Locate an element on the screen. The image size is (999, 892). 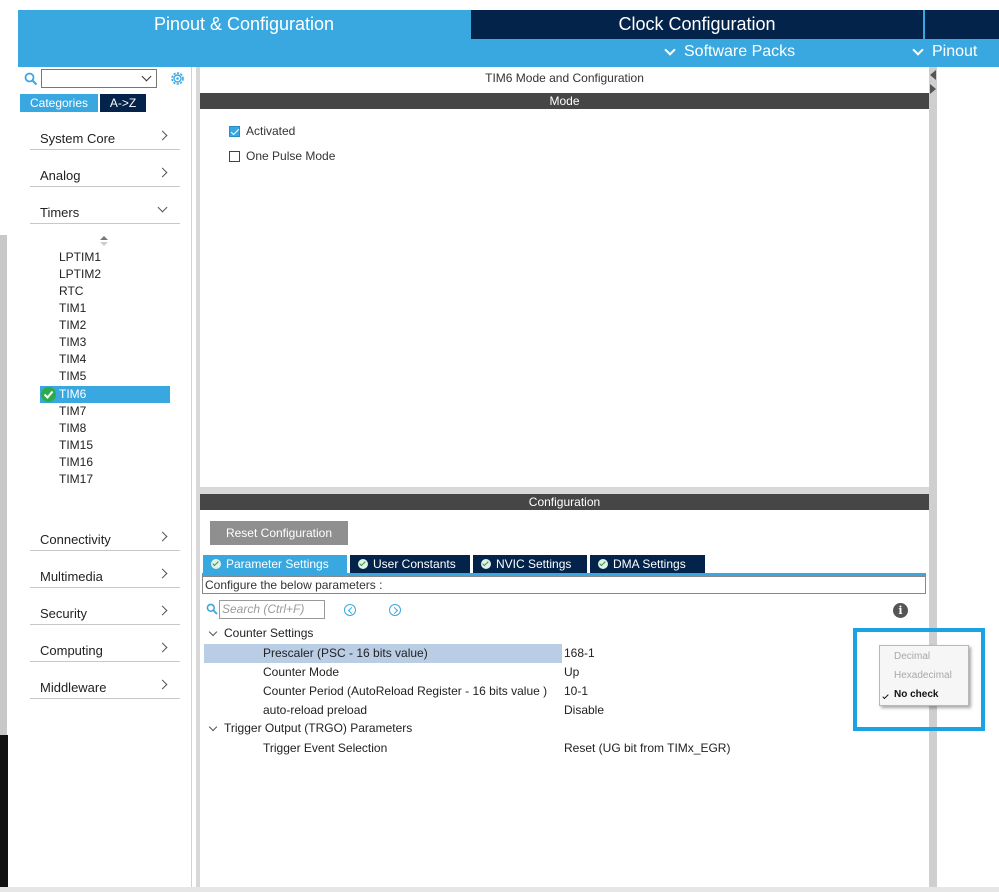
category-system-core: System Core is located at coordinates (105, 138).